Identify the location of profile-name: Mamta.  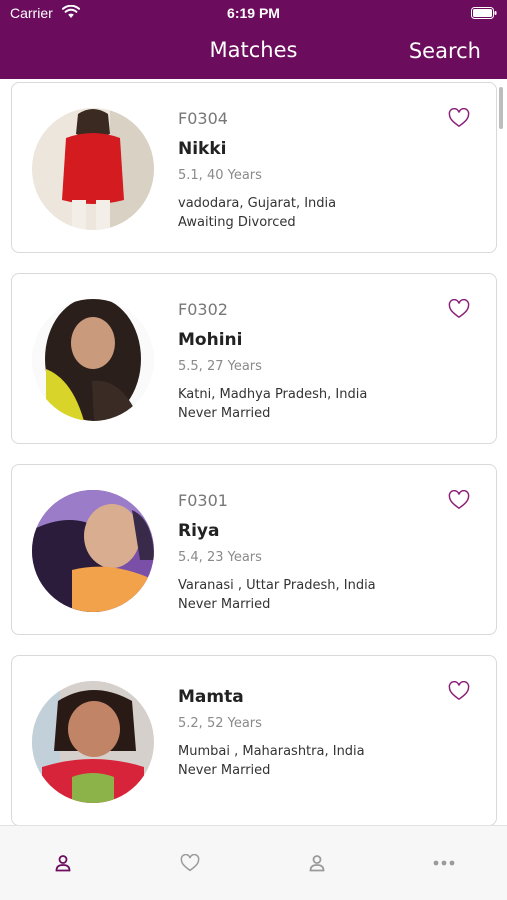
(211, 697).